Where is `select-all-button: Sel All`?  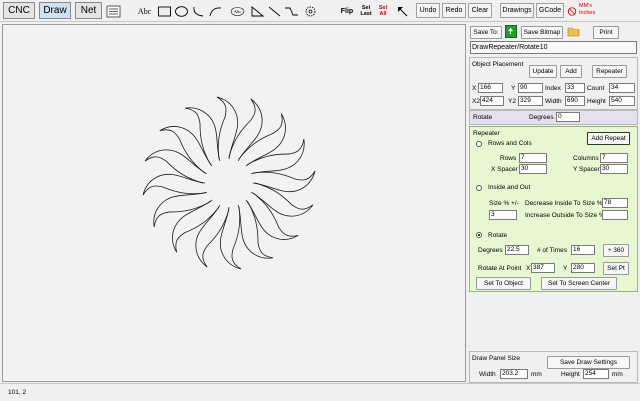
select-all-button: Sel All is located at coordinates (383, 11).